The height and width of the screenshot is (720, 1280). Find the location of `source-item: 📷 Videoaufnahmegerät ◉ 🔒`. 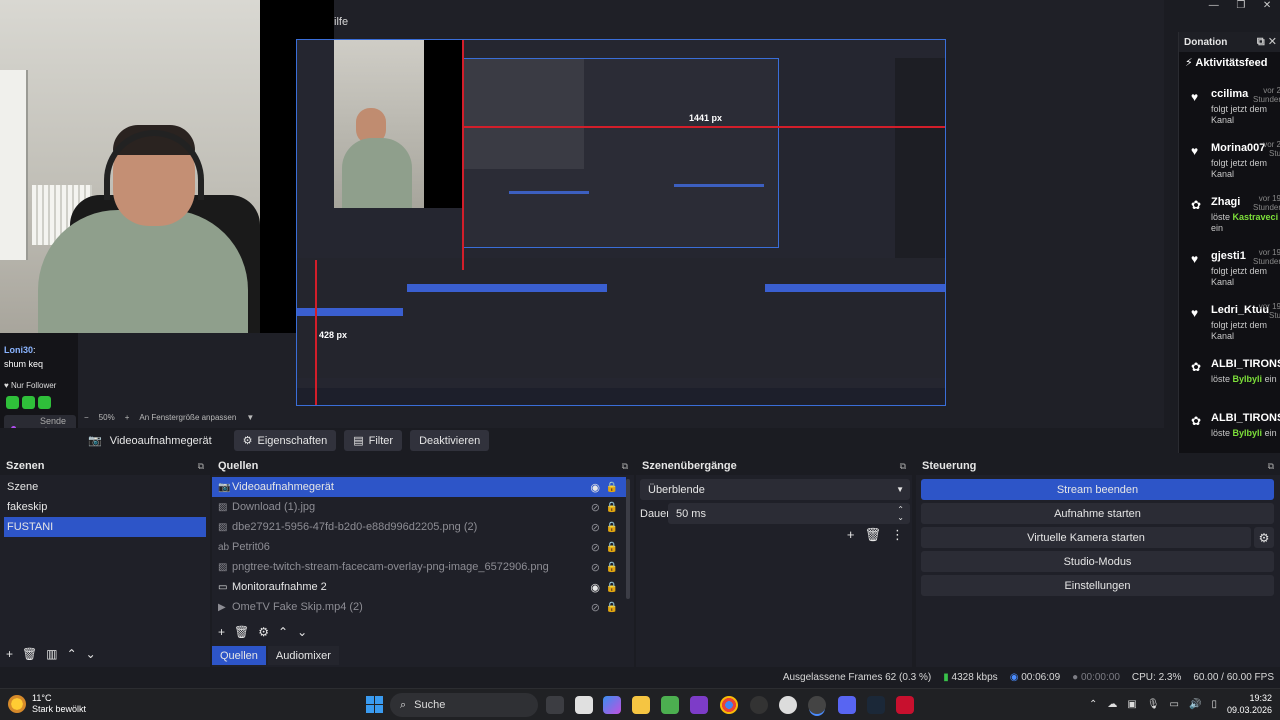

source-item: 📷 Videoaufnahmegerät ◉ 🔒 is located at coordinates (419, 487).